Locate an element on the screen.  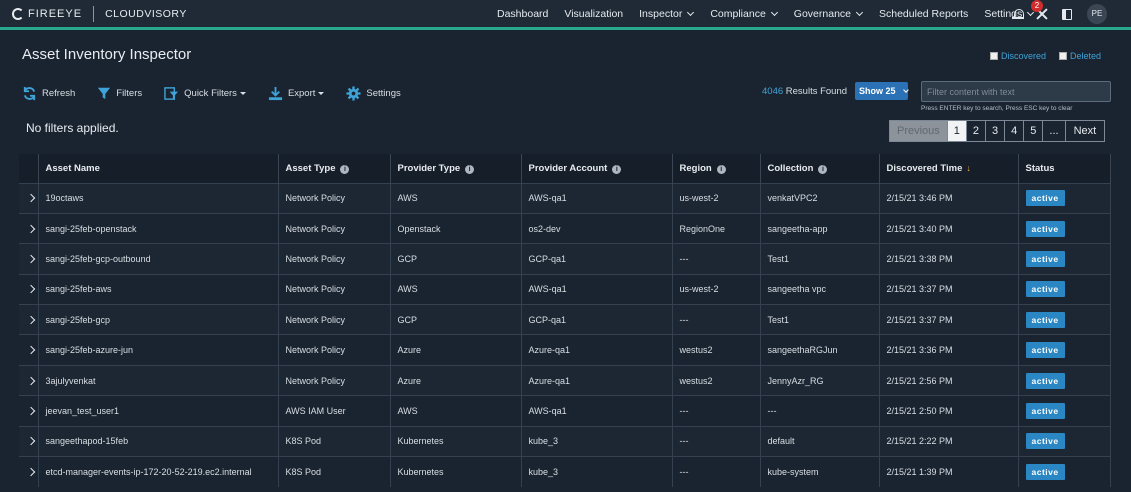
column-header-provider-account: Provider Account i is located at coordinates (597, 168).